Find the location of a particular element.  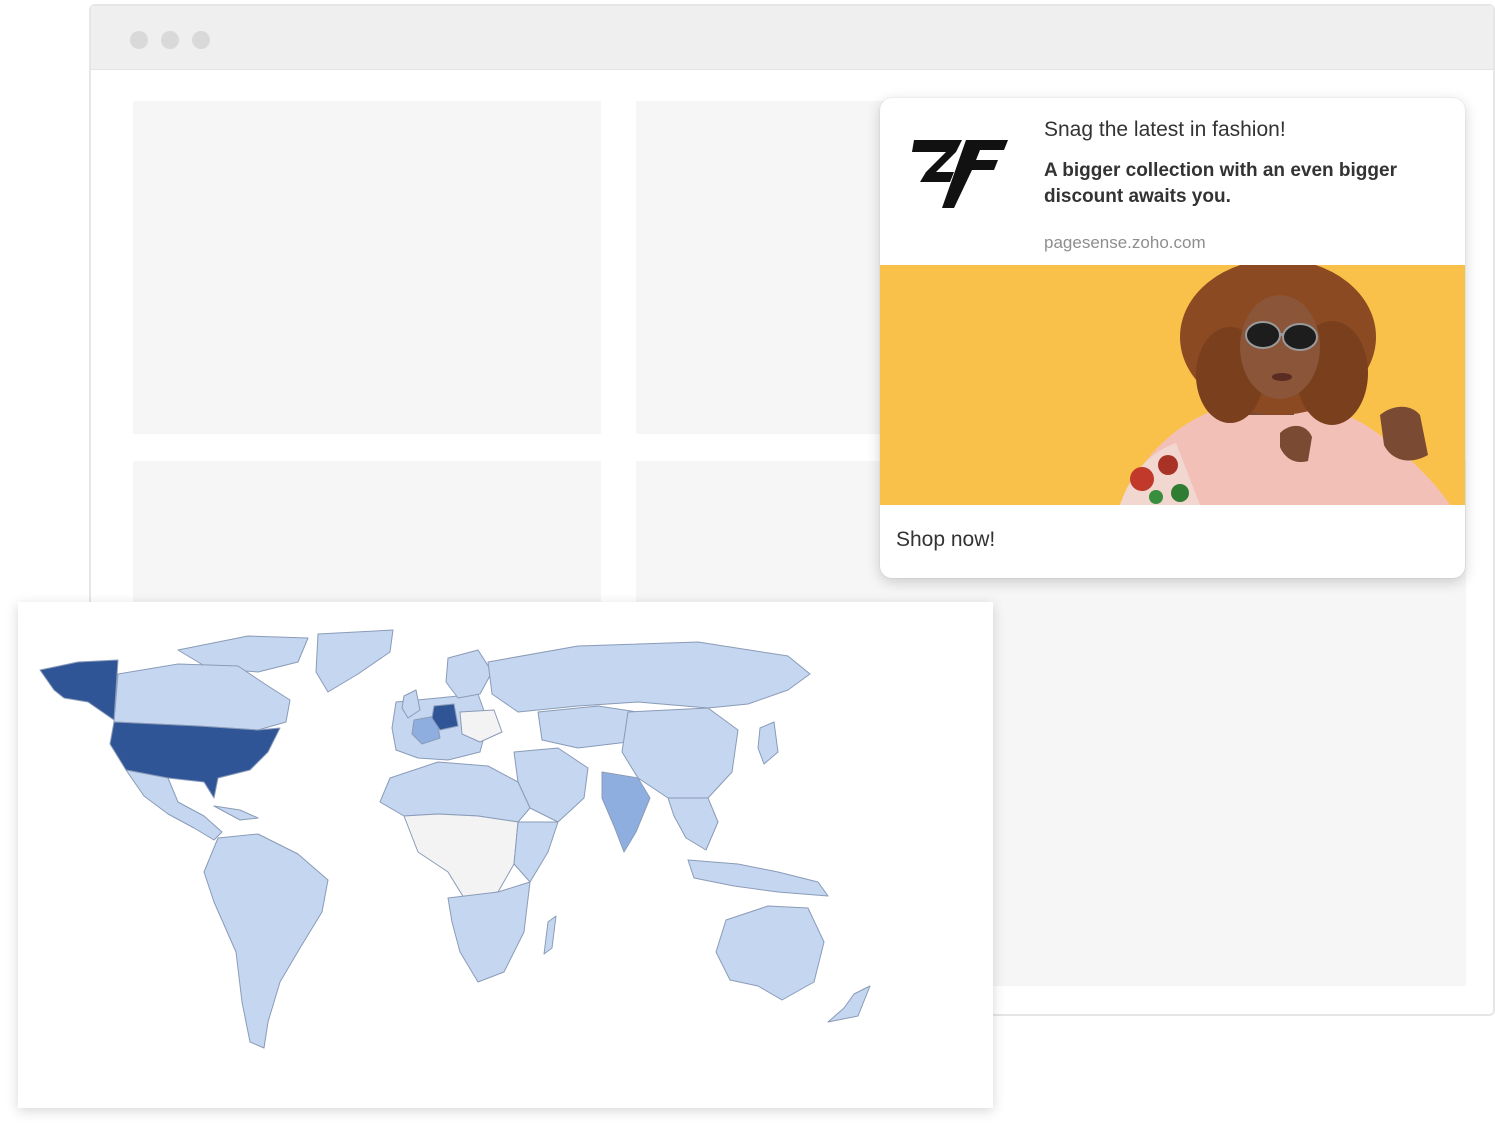

window-minimize-dot is located at coordinates (170, 40).